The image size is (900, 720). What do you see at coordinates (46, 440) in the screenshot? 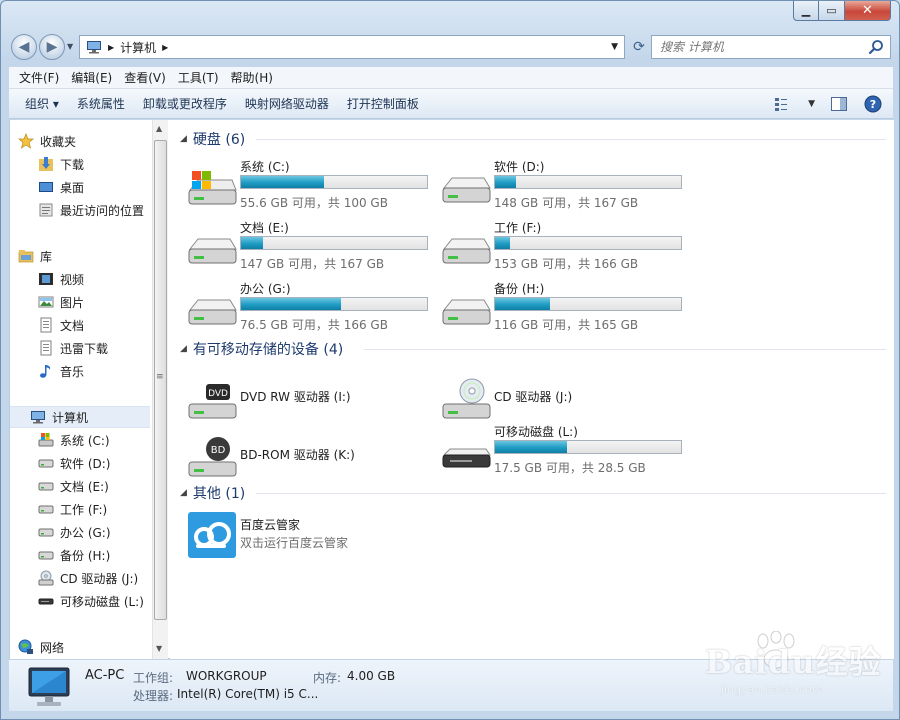
I see `system-drive-icon` at bounding box center [46, 440].